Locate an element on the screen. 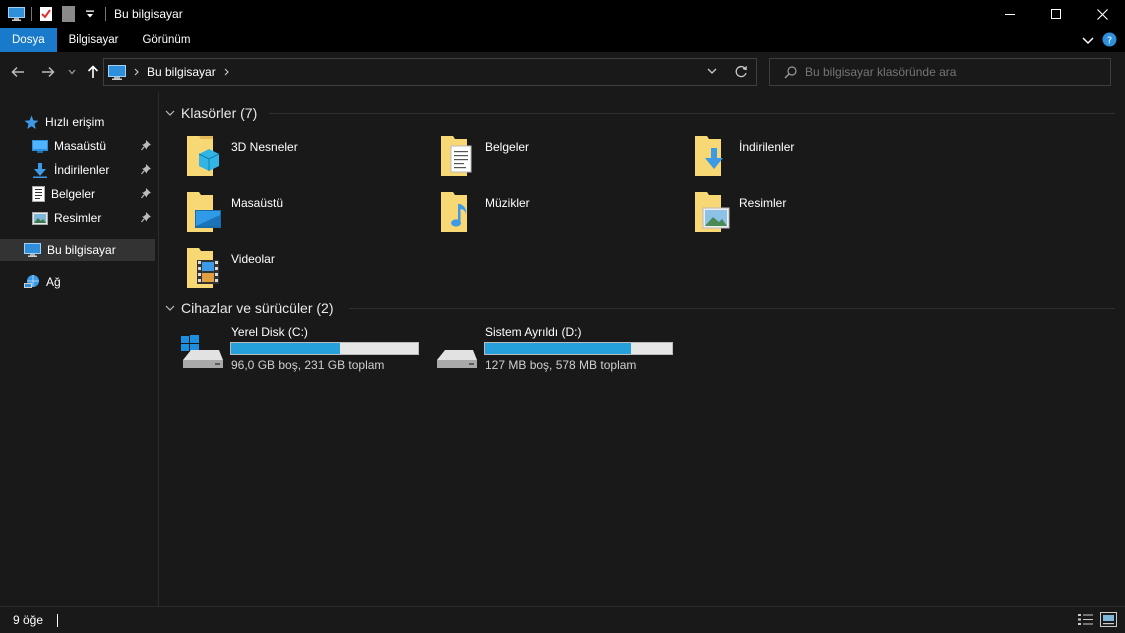  folder-tile: Masaüstü is located at coordinates (284, 214).